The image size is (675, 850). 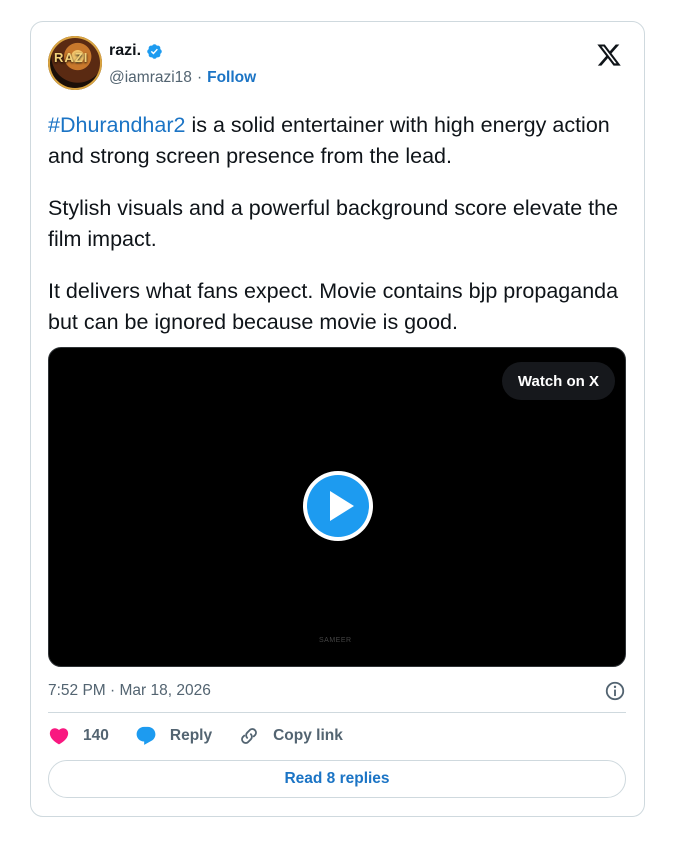 What do you see at coordinates (615, 691) in the screenshot?
I see `info-icon` at bounding box center [615, 691].